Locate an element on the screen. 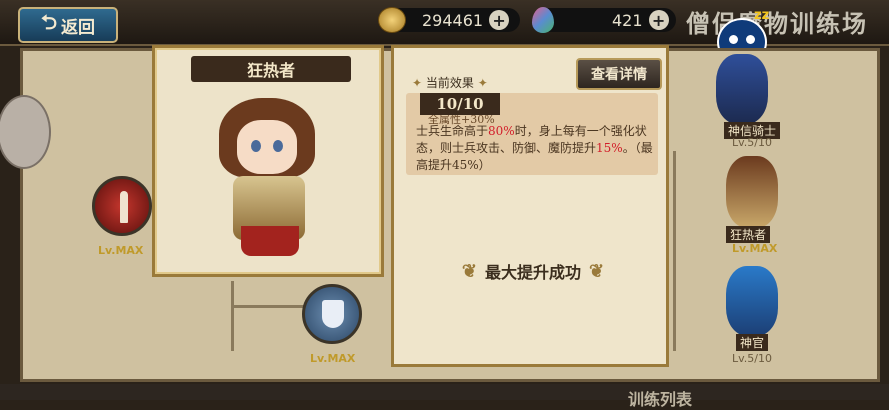 The image size is (889, 410). back-button-label: 返回 is located at coordinates (78, 27).